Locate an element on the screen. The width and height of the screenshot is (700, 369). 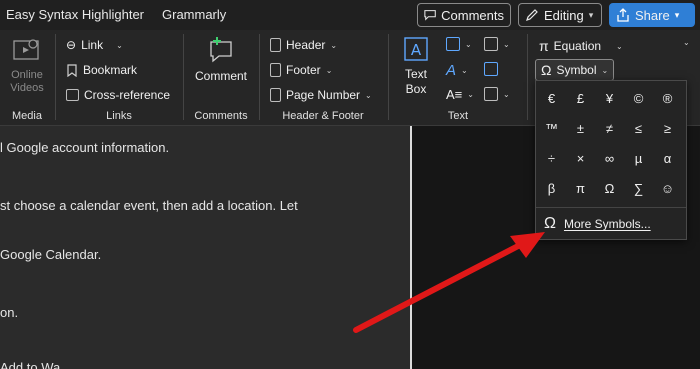
annotation-arrow is located at coordinates (449, 282).